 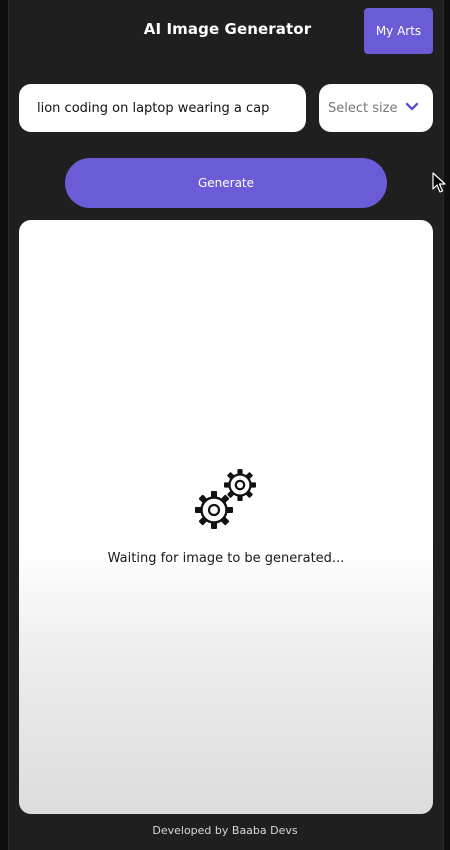 I want to click on prompt-input, so click(x=162, y=108).